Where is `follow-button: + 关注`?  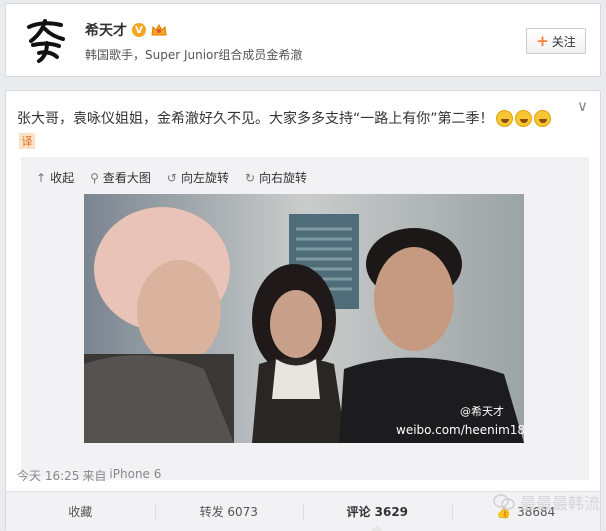 follow-button: + 关注 is located at coordinates (556, 41).